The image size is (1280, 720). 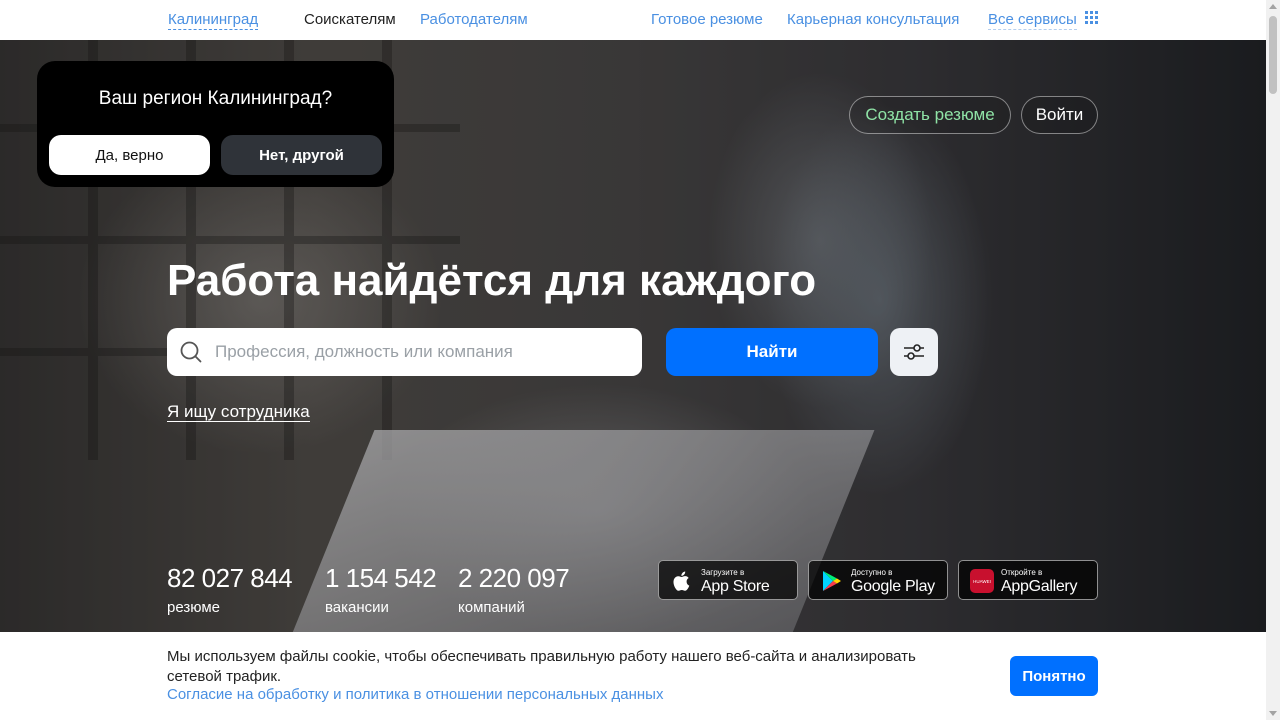 I want to click on find-button: Найти, so click(x=772, y=352).